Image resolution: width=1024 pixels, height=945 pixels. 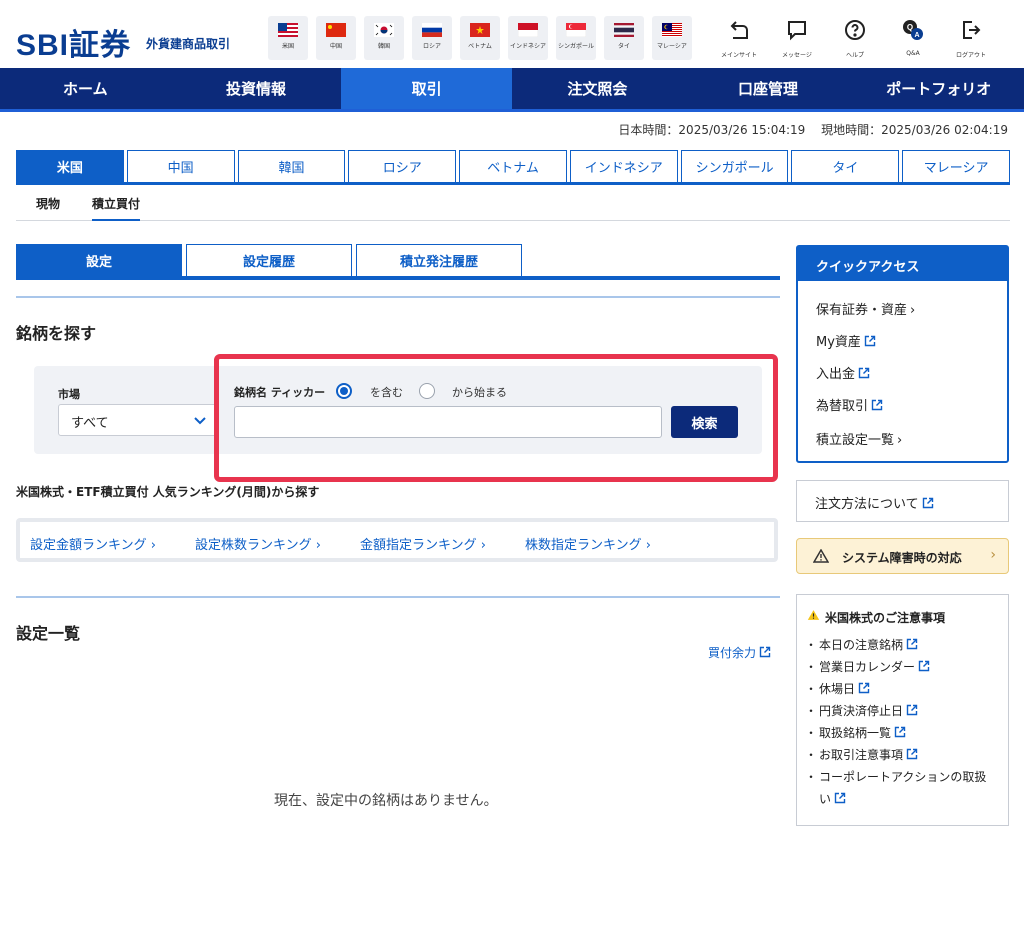 I want to click on local-time: 現地時間：2025/03/26 02:04:19, so click(x=914, y=130).